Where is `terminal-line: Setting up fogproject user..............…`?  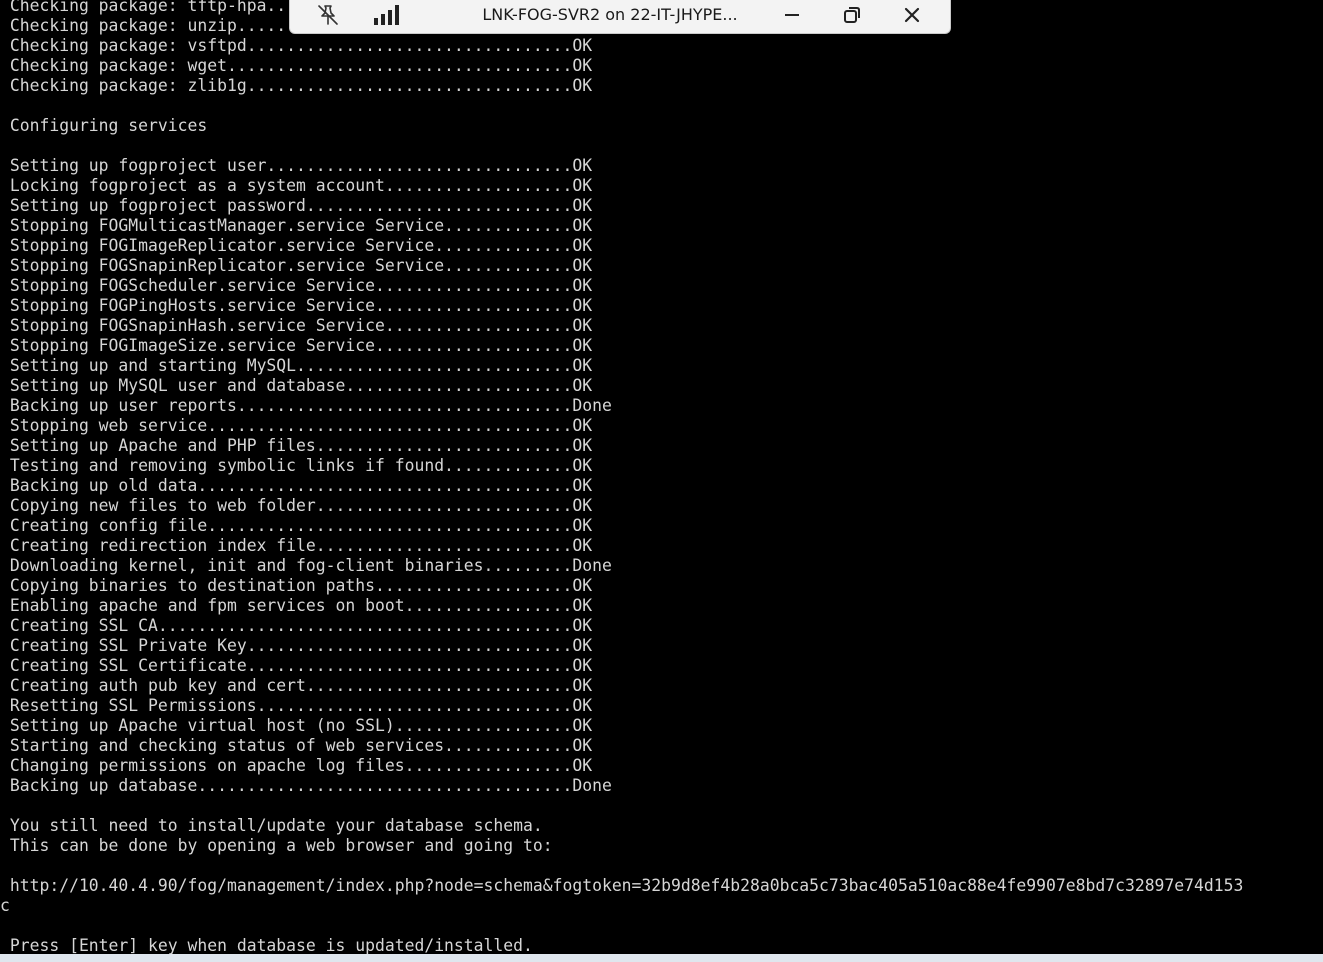 terminal-line: Setting up fogproject user..............… is located at coordinates (296, 165).